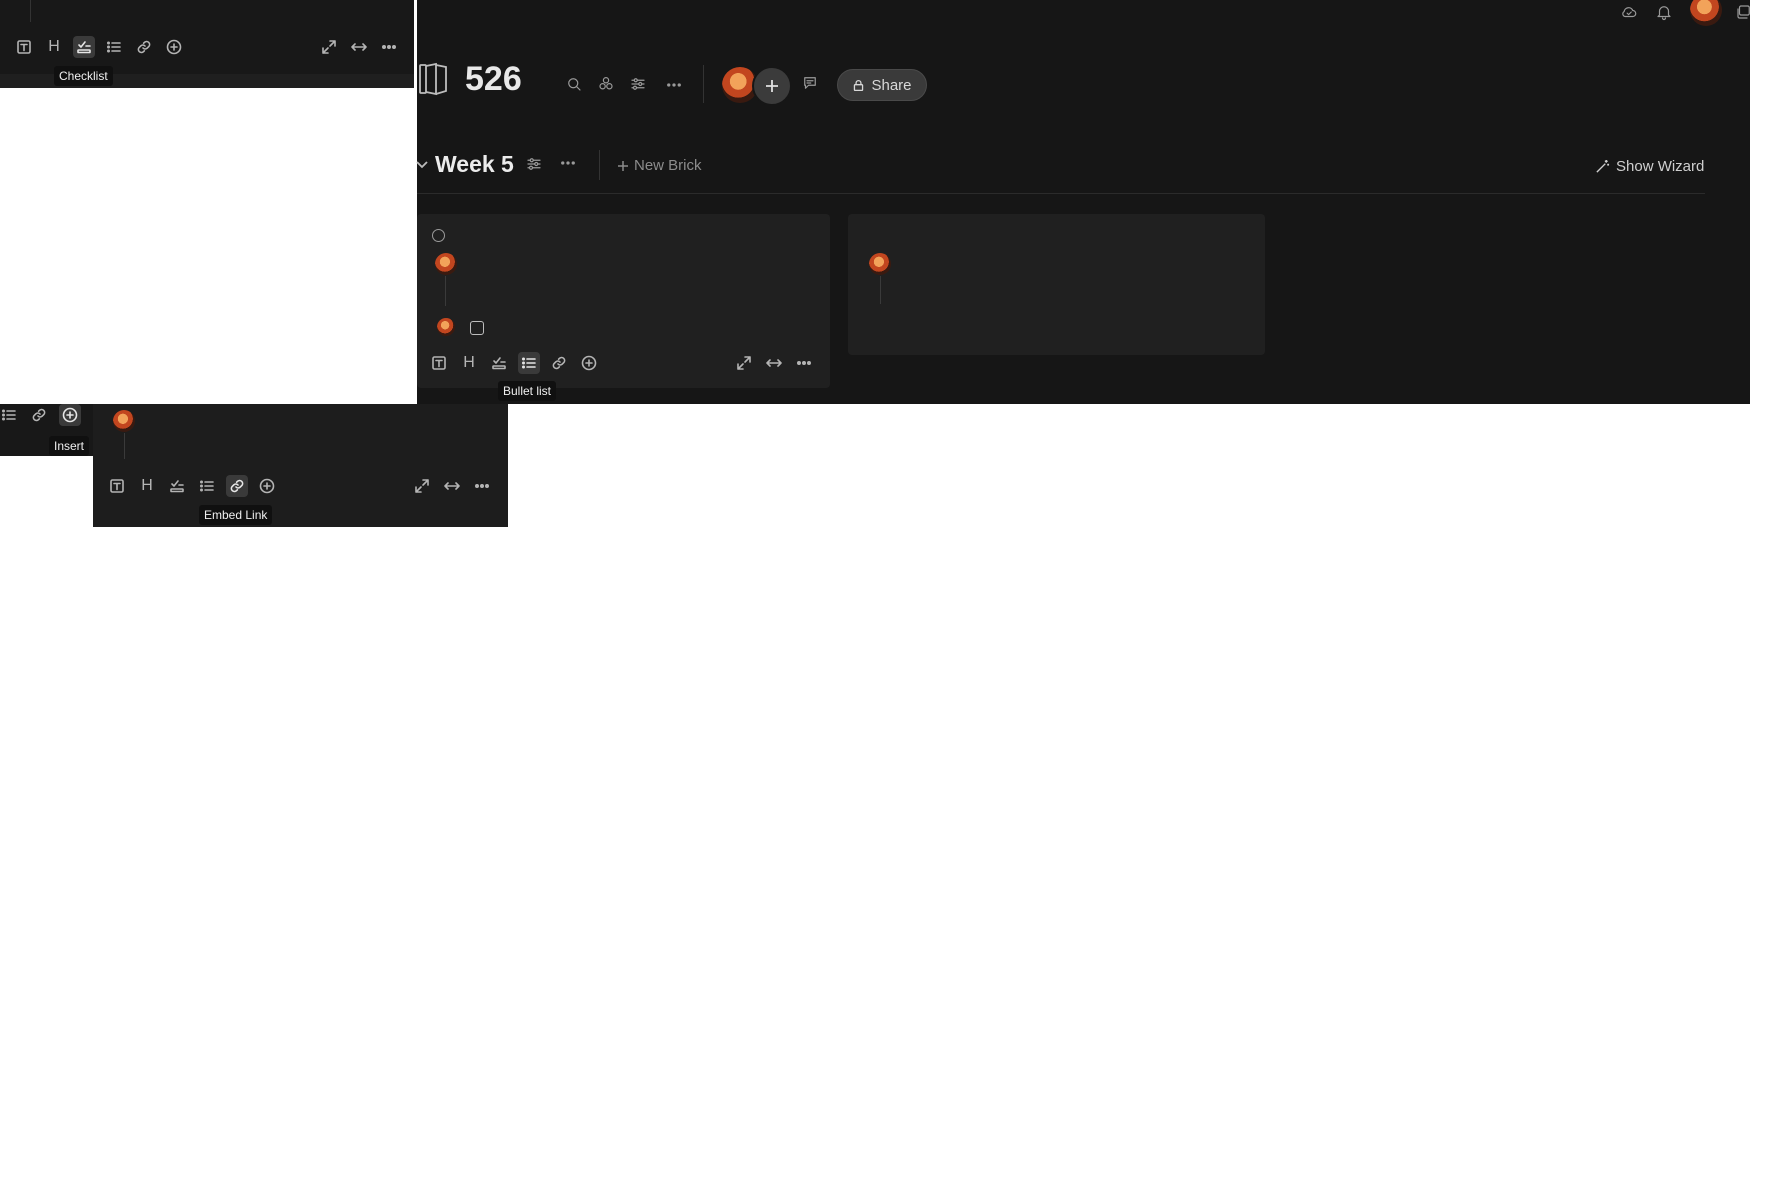 The height and width of the screenshot is (1182, 1786). Describe the element at coordinates (83, 76) in the screenshot. I see `checklist-tooltip: Checklist` at that location.